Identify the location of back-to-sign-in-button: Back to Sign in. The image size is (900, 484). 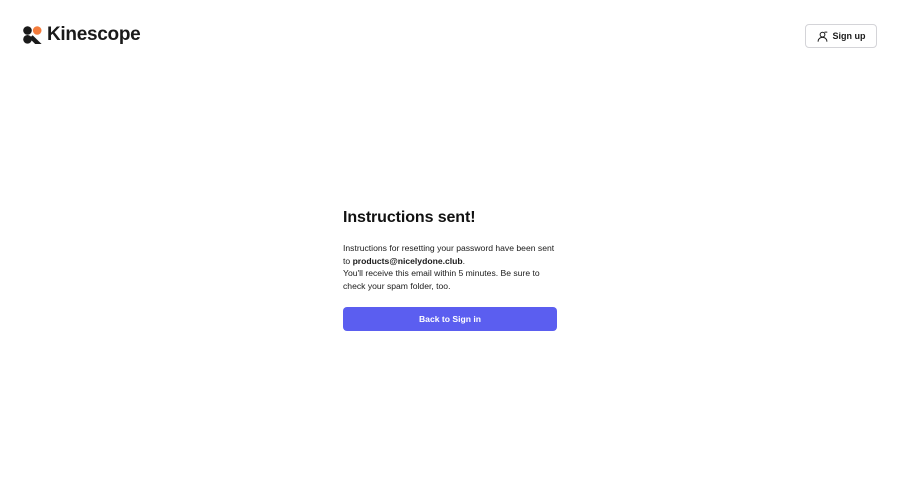
(450, 319).